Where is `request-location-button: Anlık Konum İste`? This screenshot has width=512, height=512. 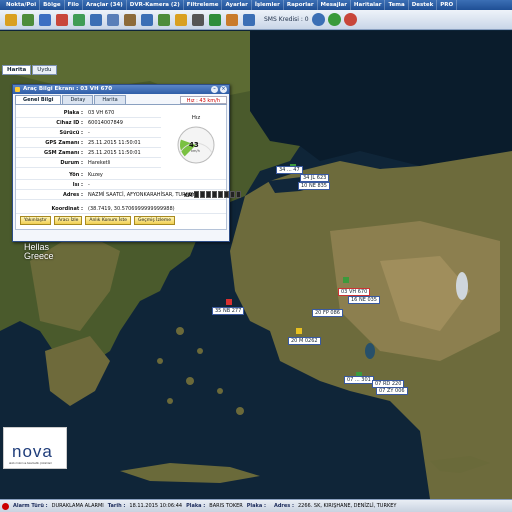 request-location-button: Anlık Konum İste is located at coordinates (108, 220).